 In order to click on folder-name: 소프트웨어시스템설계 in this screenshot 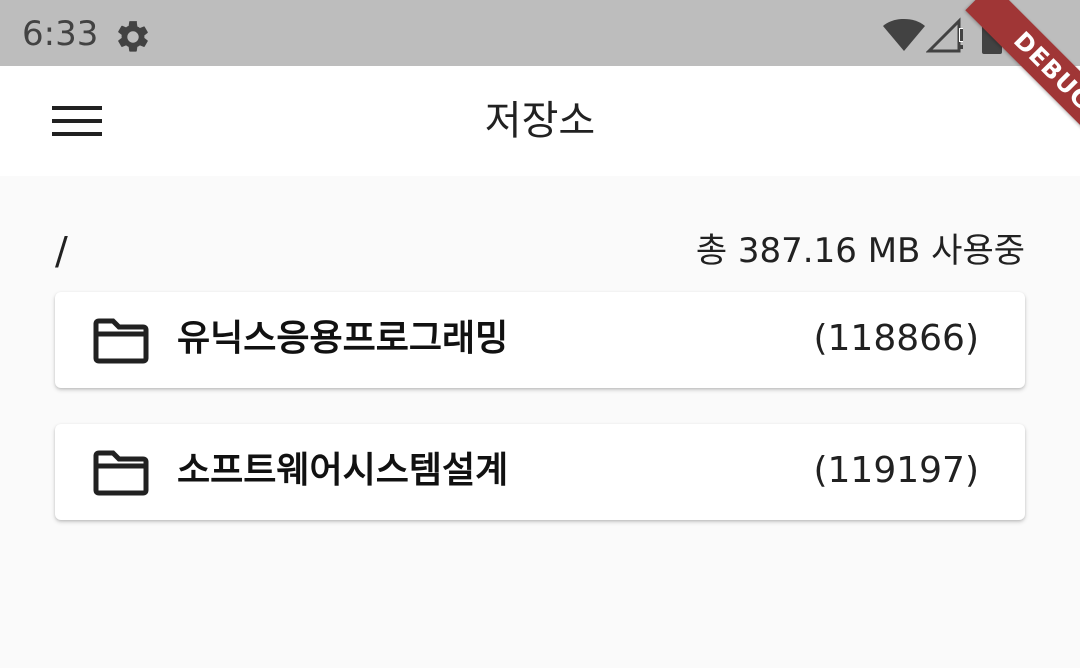, I will do `click(343, 470)`.